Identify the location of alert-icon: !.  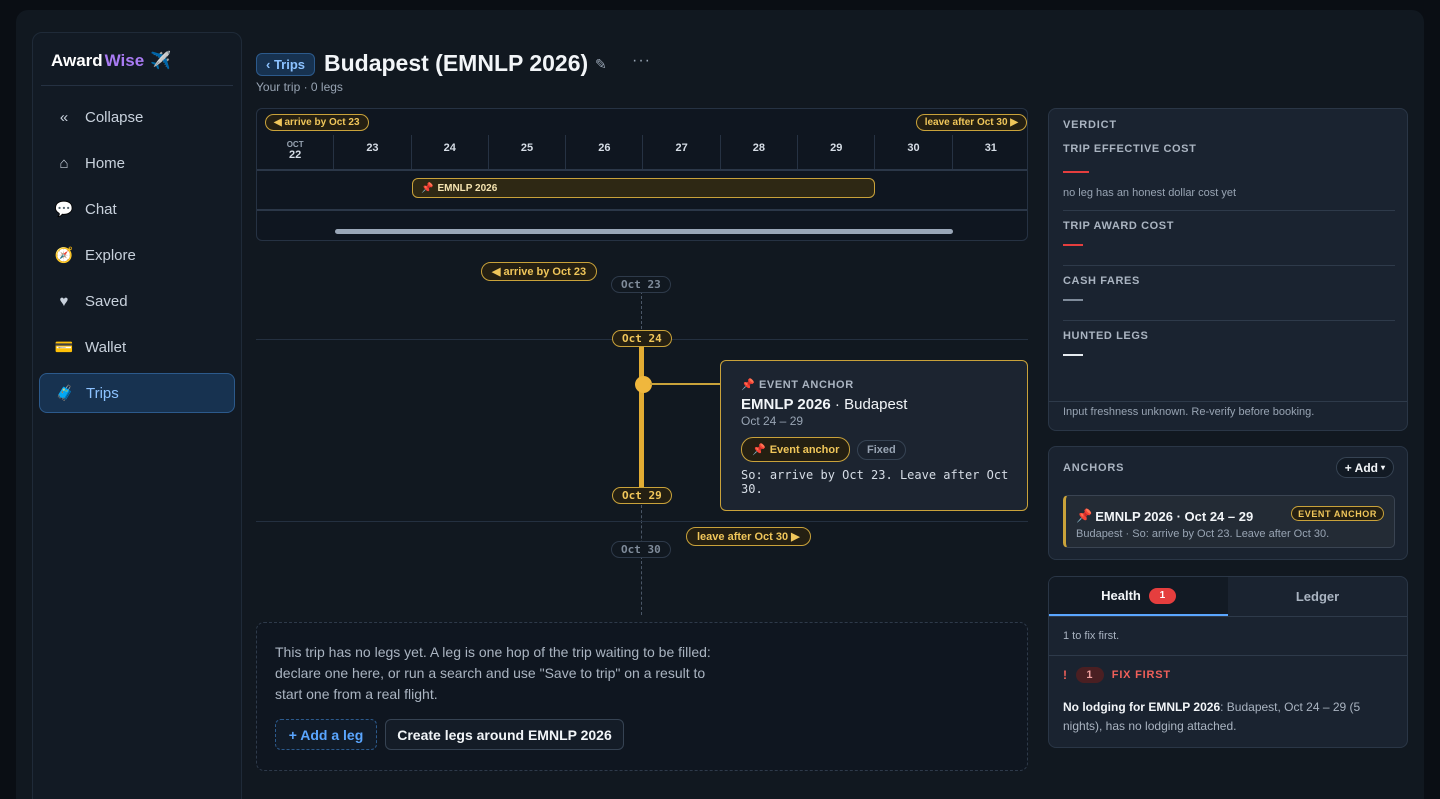
(1065, 675).